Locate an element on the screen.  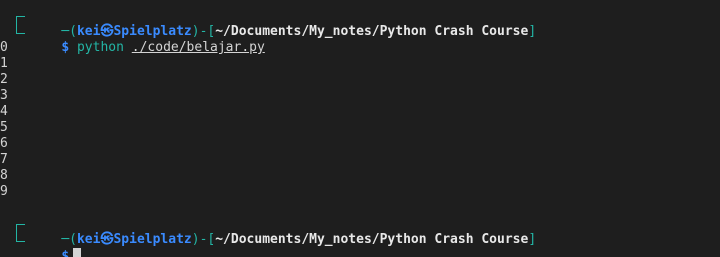
output-line: 9 is located at coordinates (4, 191).